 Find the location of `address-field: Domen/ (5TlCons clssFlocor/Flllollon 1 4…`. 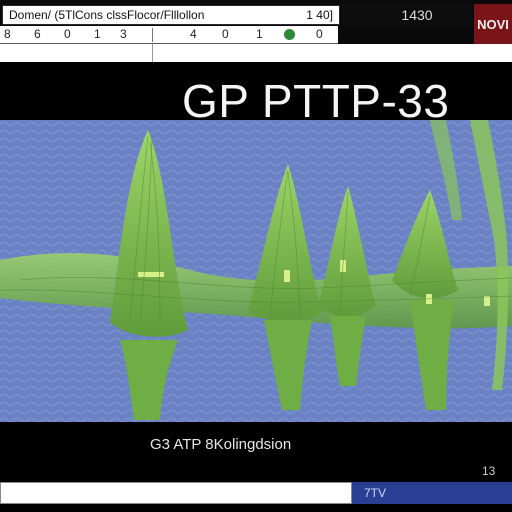

address-field: Domen/ (5TlCons clssFlocor/Flllollon 1 4… is located at coordinates (171, 15).